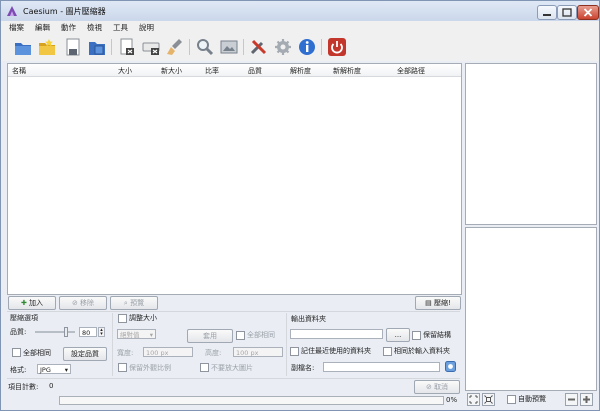 This screenshot has height=411, width=600. Describe the element at coordinates (143, 318) in the screenshot. I see `resize-section-title: 調整大小` at that location.